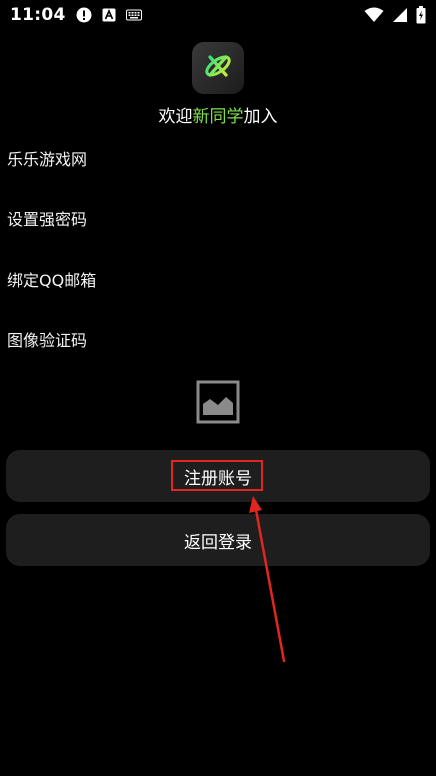 The height and width of the screenshot is (776, 436). Describe the element at coordinates (175, 117) in the screenshot. I see `welcome-prefix: 欢迎` at that location.